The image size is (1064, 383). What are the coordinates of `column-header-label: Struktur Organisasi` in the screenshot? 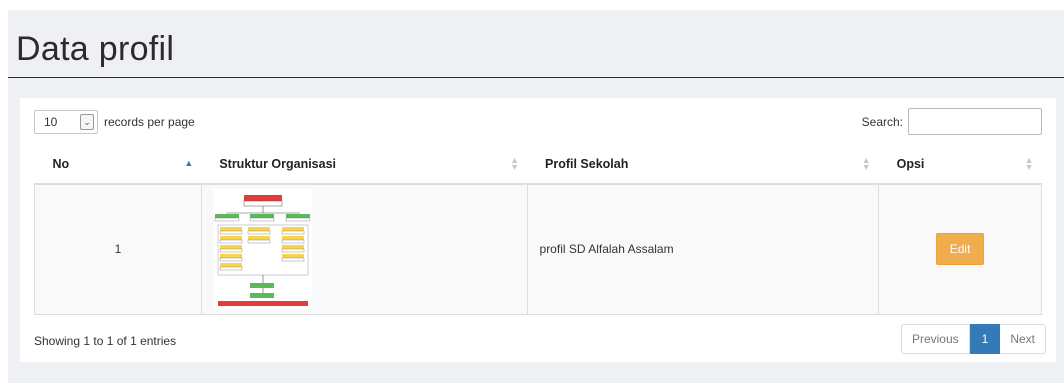 It's located at (278, 163).